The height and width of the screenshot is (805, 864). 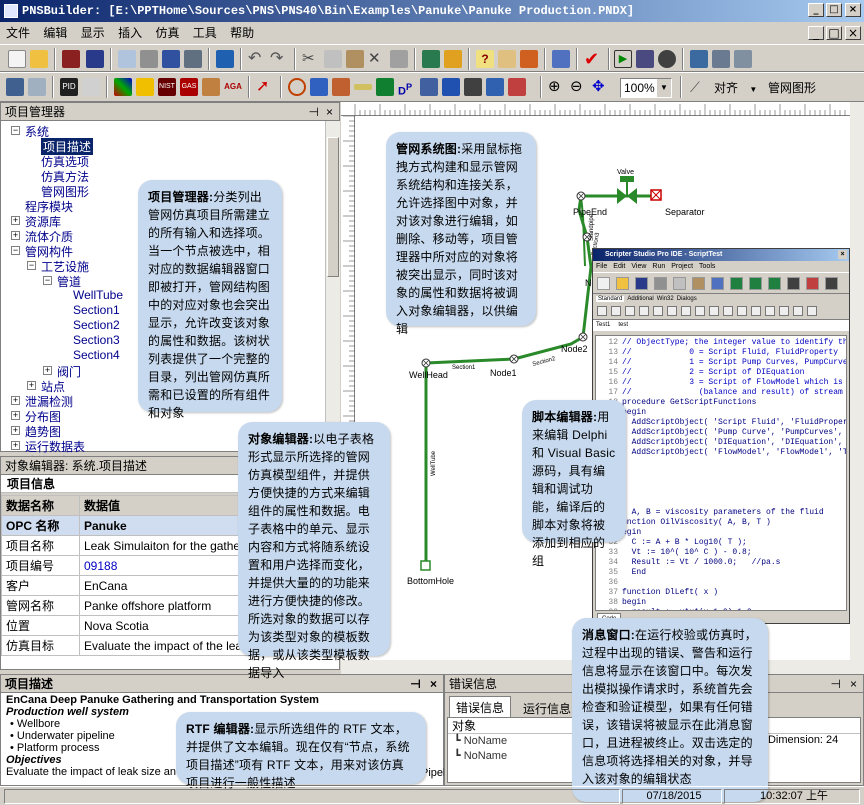 What do you see at coordinates (737, 88) in the screenshot?
I see `align-dropdown: 对齐 ▼` at bounding box center [737, 88].